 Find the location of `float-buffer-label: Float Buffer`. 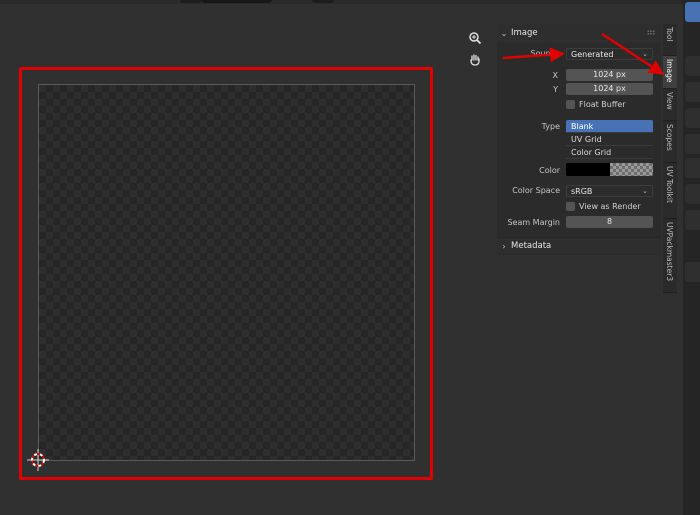

float-buffer-label: Float Buffer is located at coordinates (602, 104).